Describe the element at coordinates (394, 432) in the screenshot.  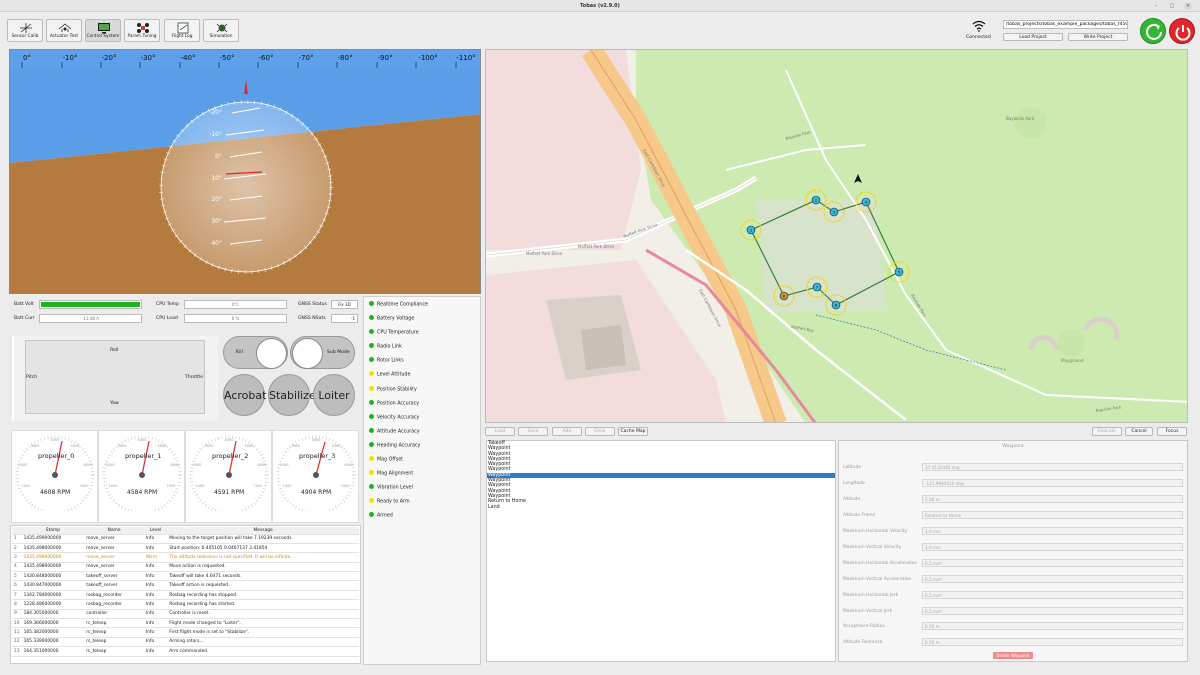
I see `check-item: Attitude Accuracy` at that location.